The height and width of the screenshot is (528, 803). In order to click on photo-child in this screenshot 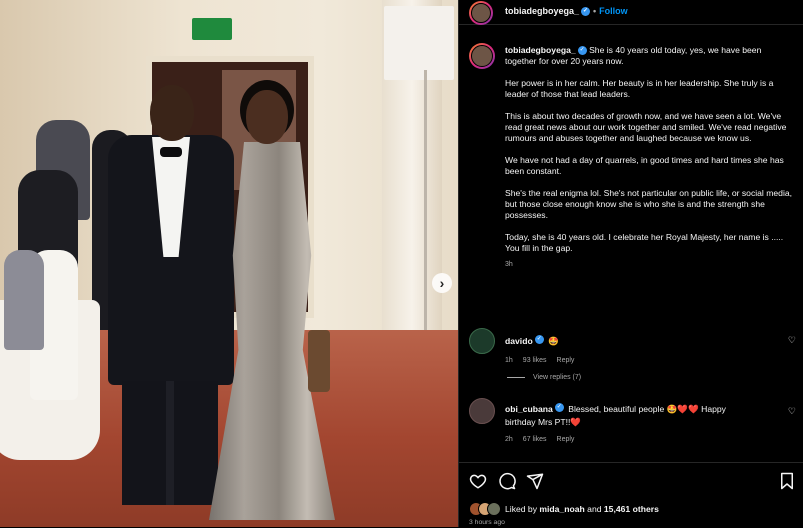, I will do `click(24, 300)`.